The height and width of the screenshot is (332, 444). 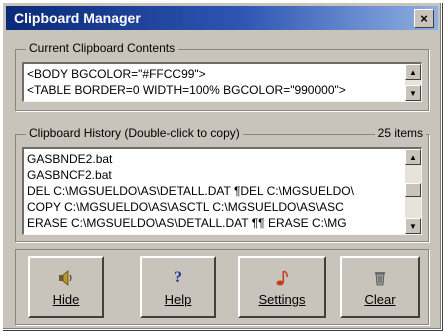 I want to click on hide-button: Hide, so click(x=66, y=287).